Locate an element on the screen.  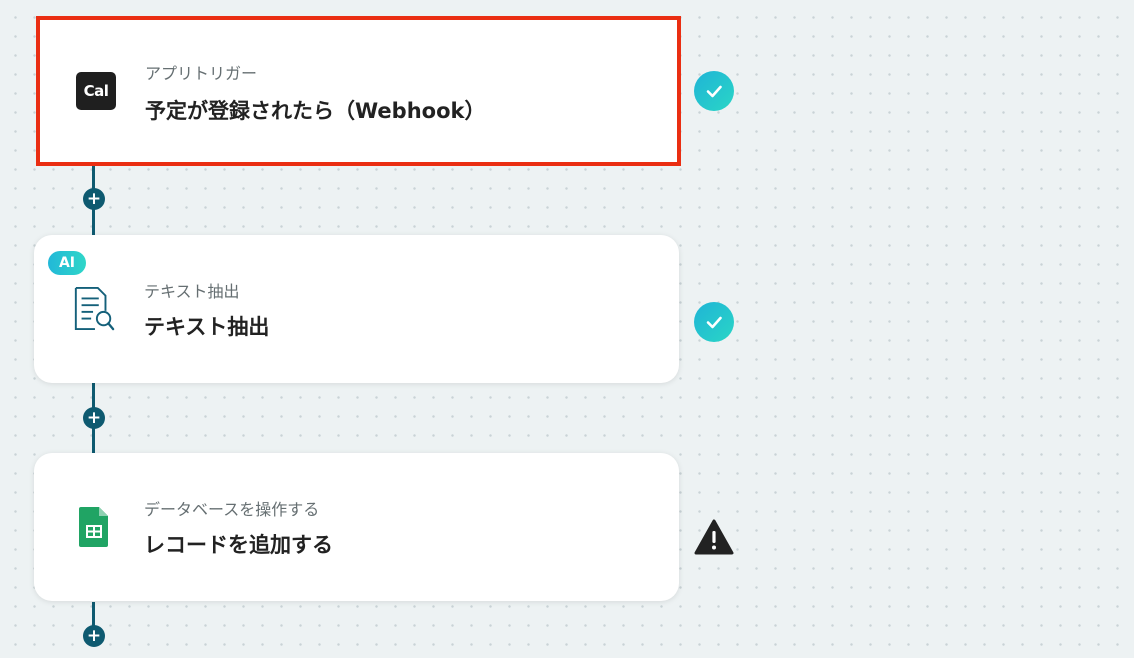
flow-step-card-database: データベースを操作する レコードを追加する is located at coordinates (356, 527).